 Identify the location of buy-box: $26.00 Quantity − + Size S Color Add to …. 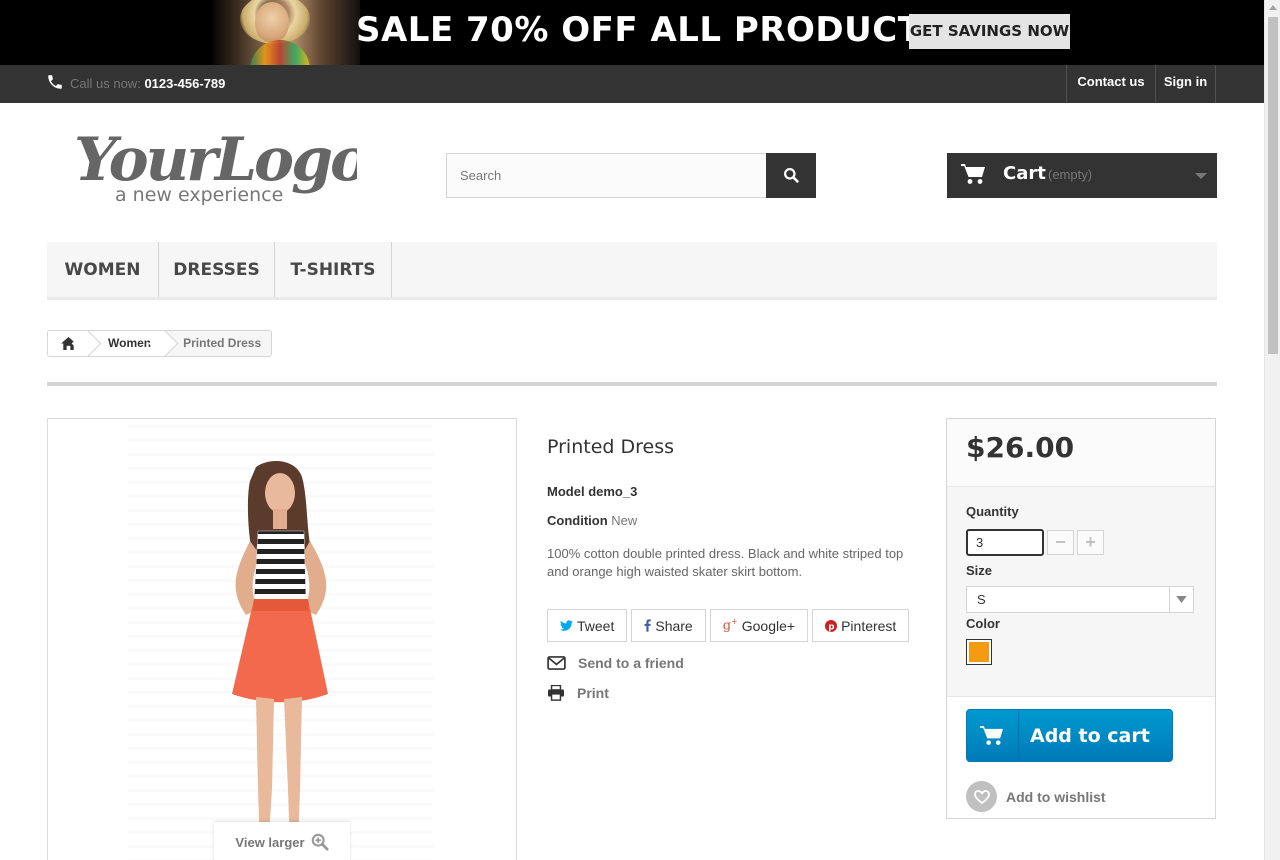
(1081, 618).